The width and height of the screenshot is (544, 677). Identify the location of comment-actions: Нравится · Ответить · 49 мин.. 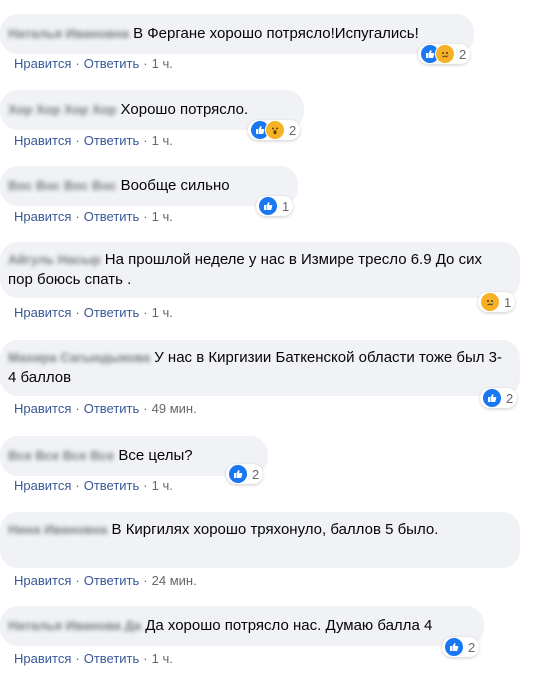
(105, 409).